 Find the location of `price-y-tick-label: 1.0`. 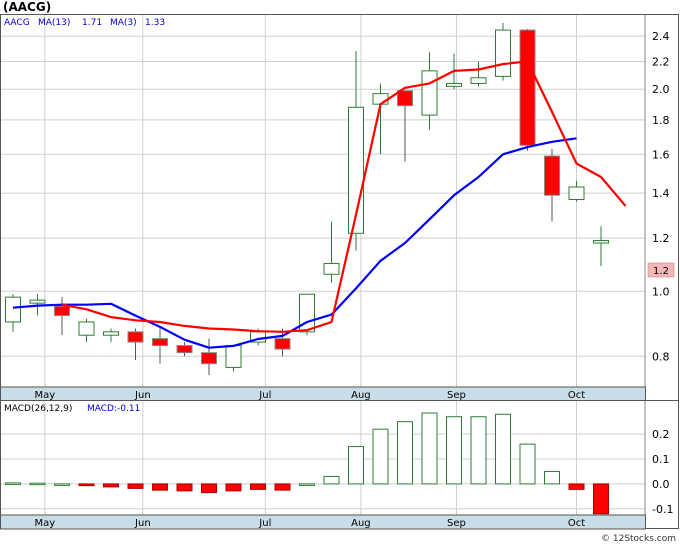

price-y-tick-label: 1.0 is located at coordinates (661, 291).